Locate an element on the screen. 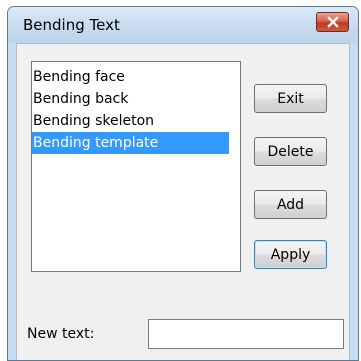 This screenshot has height=361, width=361. exit-button: Exit is located at coordinates (290, 98).